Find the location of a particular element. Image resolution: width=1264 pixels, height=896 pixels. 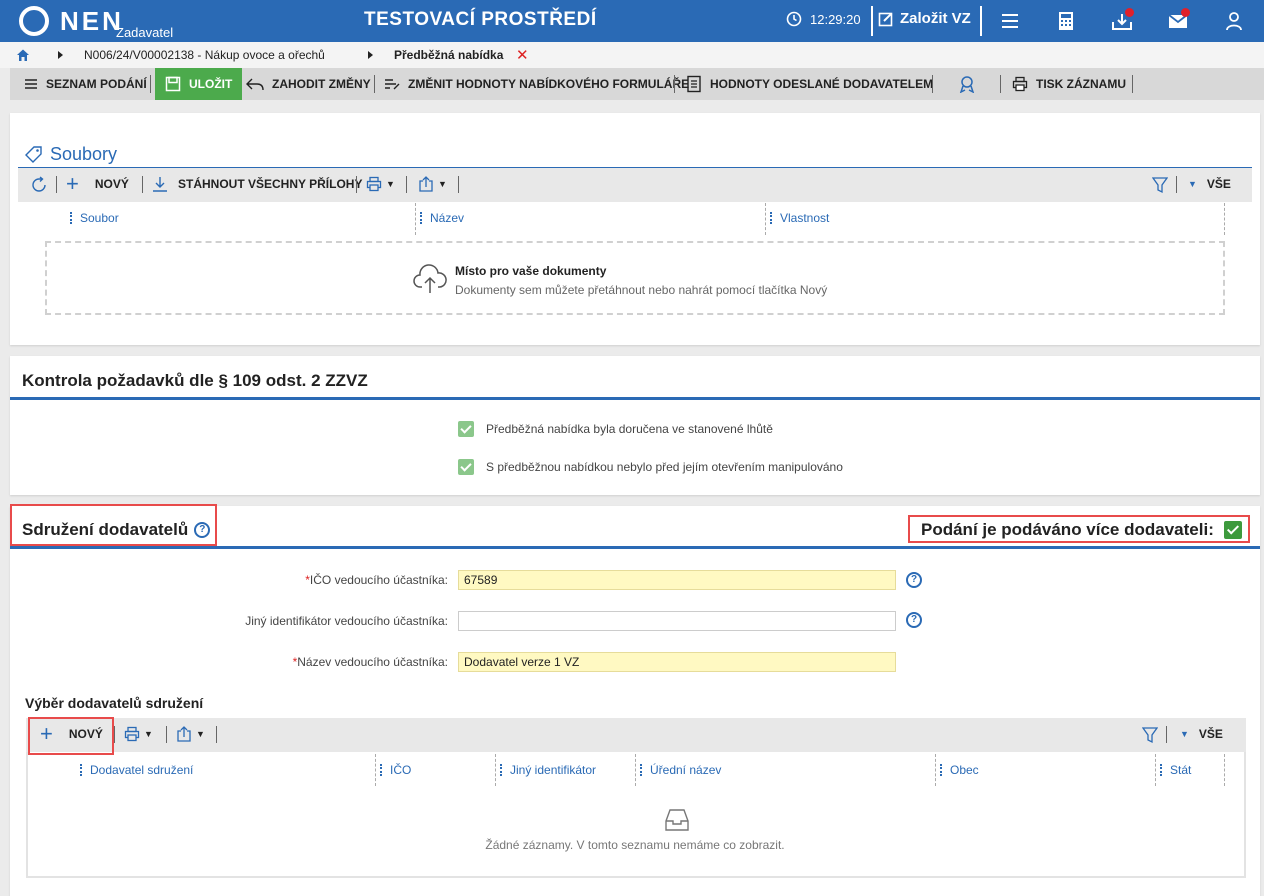

files-new-button: + NOVÝ is located at coordinates (97, 184).